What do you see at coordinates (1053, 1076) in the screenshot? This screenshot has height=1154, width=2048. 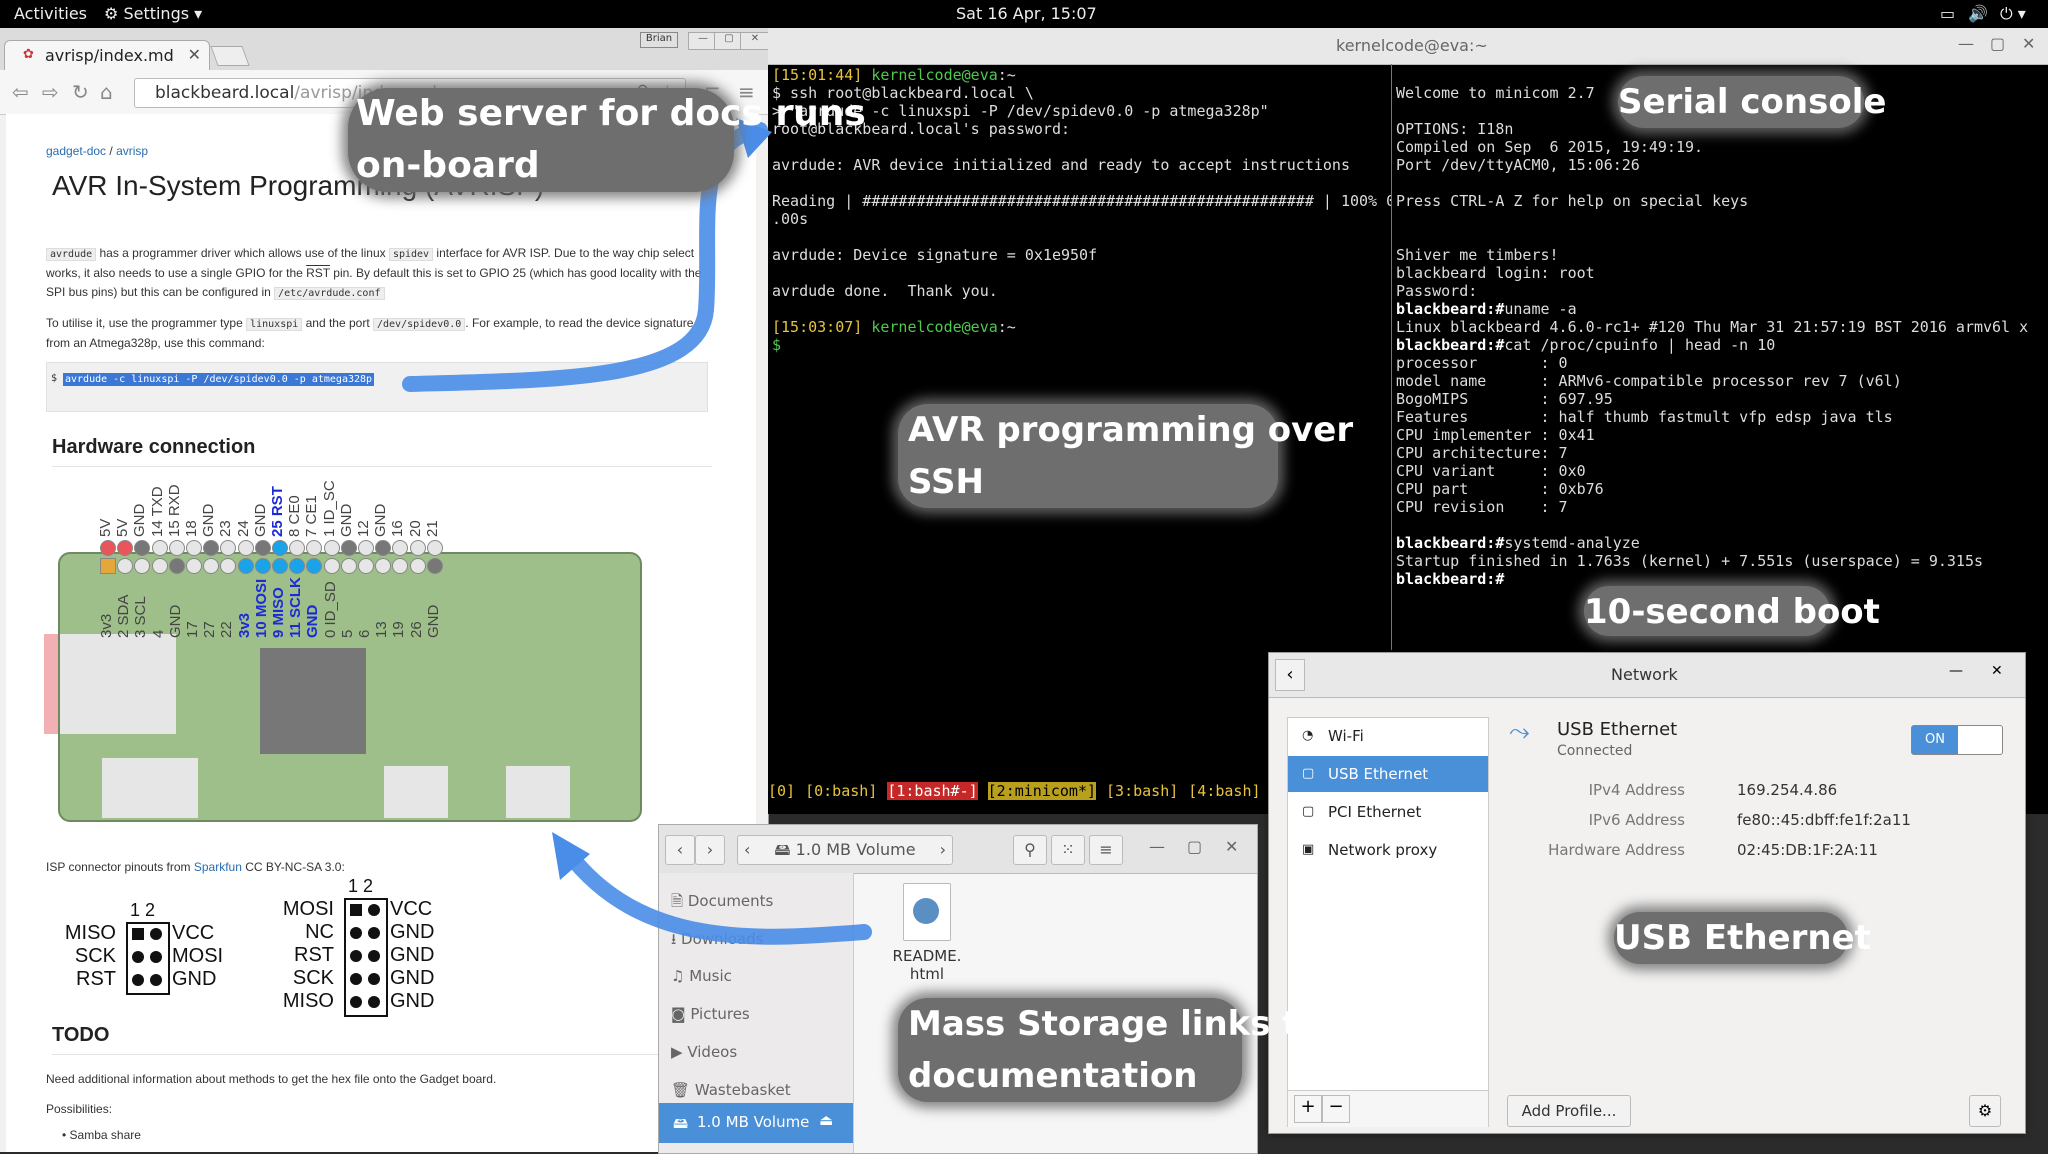 I see `callout-line: documentation` at bounding box center [1053, 1076].